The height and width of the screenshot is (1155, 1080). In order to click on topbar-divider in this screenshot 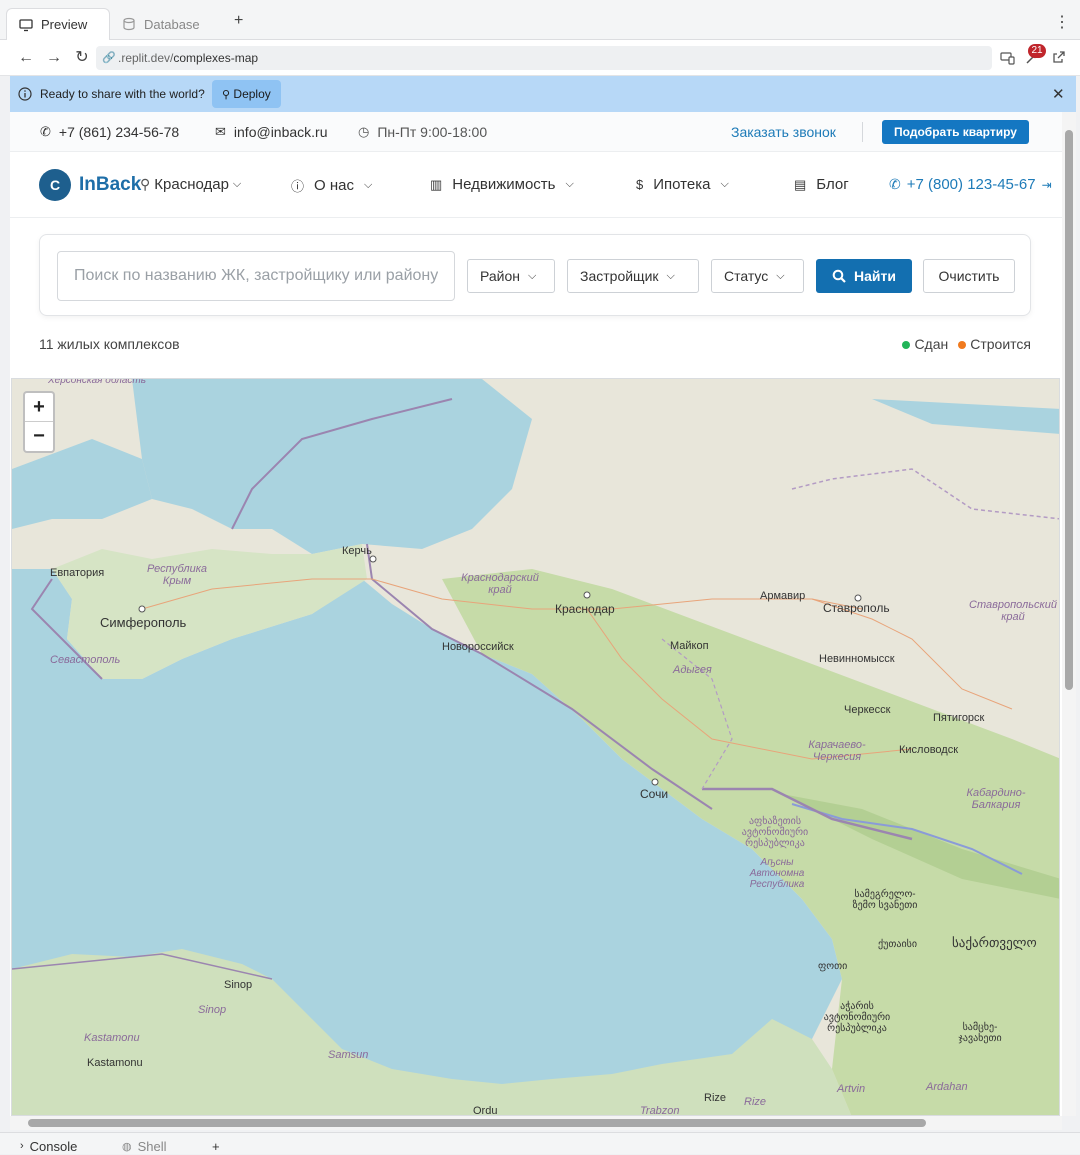, I will do `click(862, 132)`.